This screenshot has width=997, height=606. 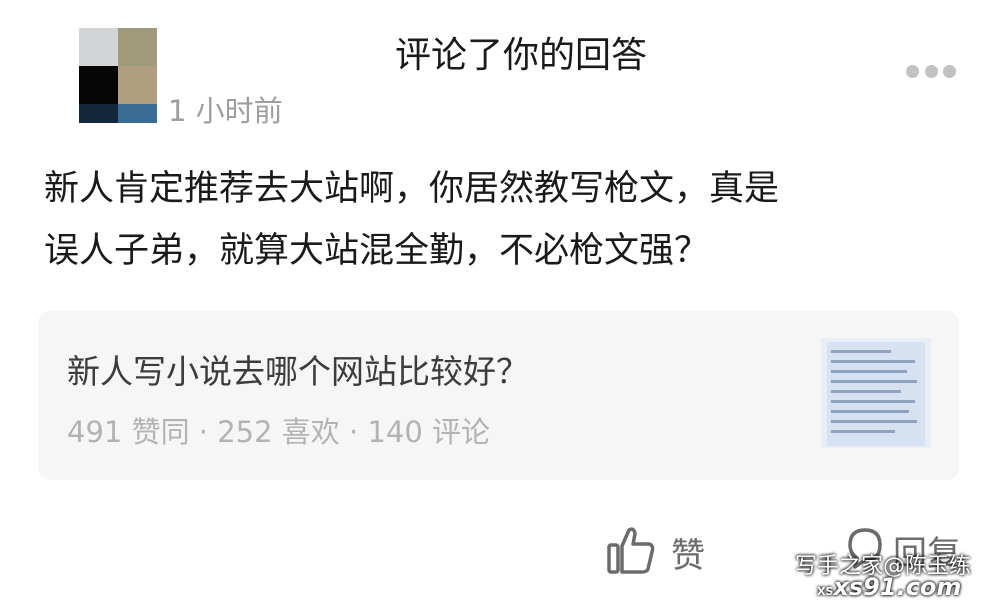 I want to click on avatar, so click(x=118, y=75).